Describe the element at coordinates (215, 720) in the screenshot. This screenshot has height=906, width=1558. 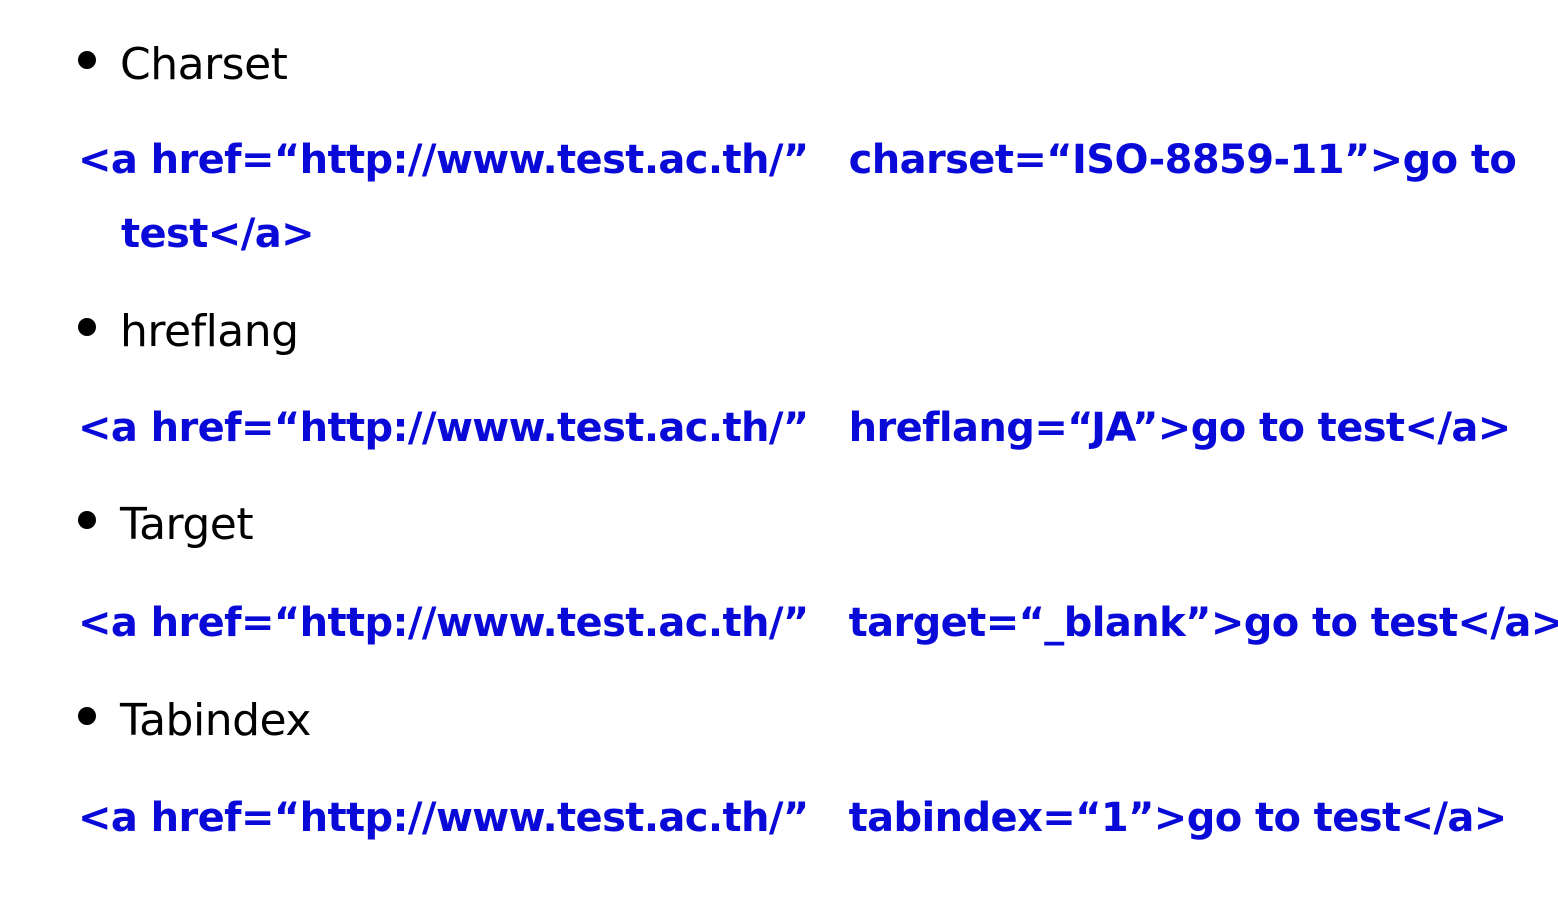
I see `bullet-label: Tabindex` at that location.